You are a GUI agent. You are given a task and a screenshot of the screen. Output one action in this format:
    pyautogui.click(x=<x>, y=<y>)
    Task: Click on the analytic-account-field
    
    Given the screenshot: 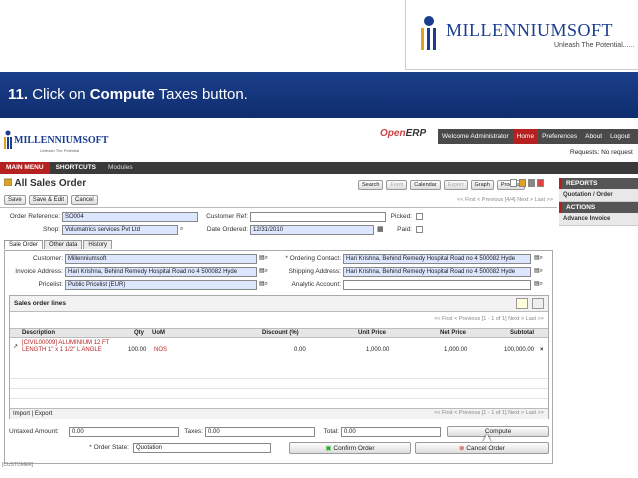 What is the action you would take?
    pyautogui.click(x=437, y=285)
    